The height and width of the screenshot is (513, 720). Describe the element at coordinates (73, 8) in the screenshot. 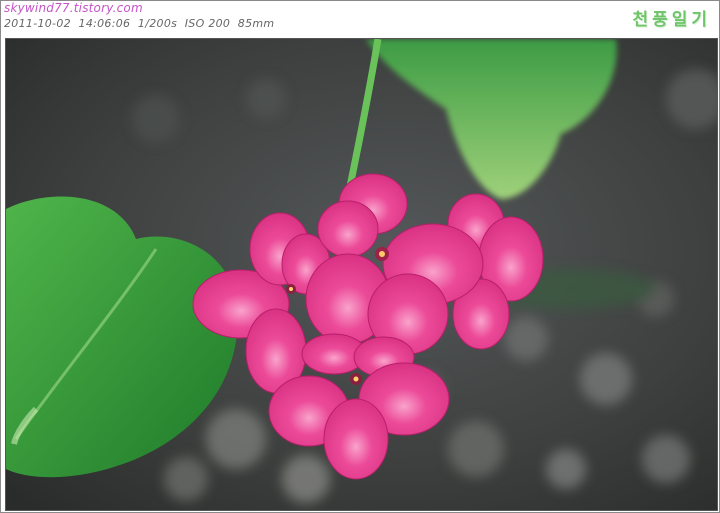

I see `site-url-watermark: skywind77.tistory.com` at that location.